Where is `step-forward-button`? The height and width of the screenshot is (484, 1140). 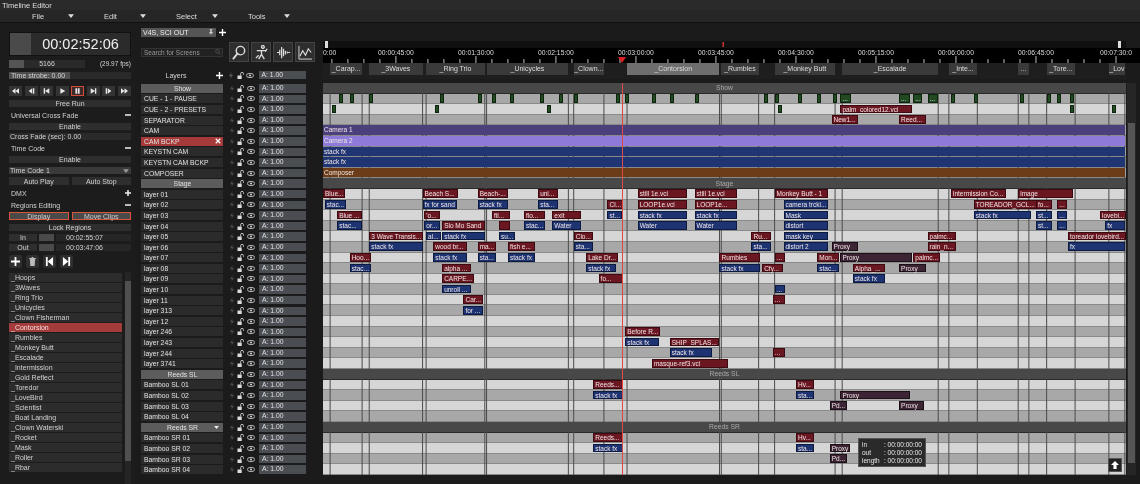 step-forward-button is located at coordinates (109, 91).